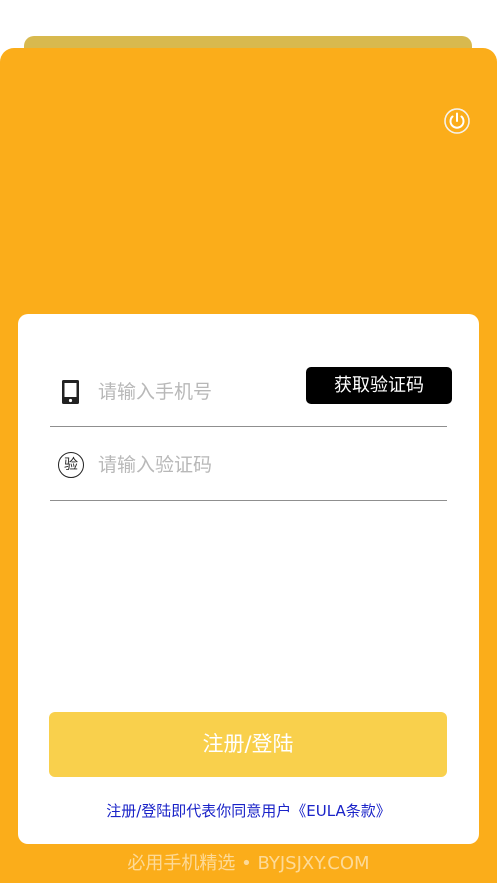 This screenshot has height=883, width=497. Describe the element at coordinates (248, 863) in the screenshot. I see `watermark-text: 必用手机精选 • BYJSJXY.COM` at that location.